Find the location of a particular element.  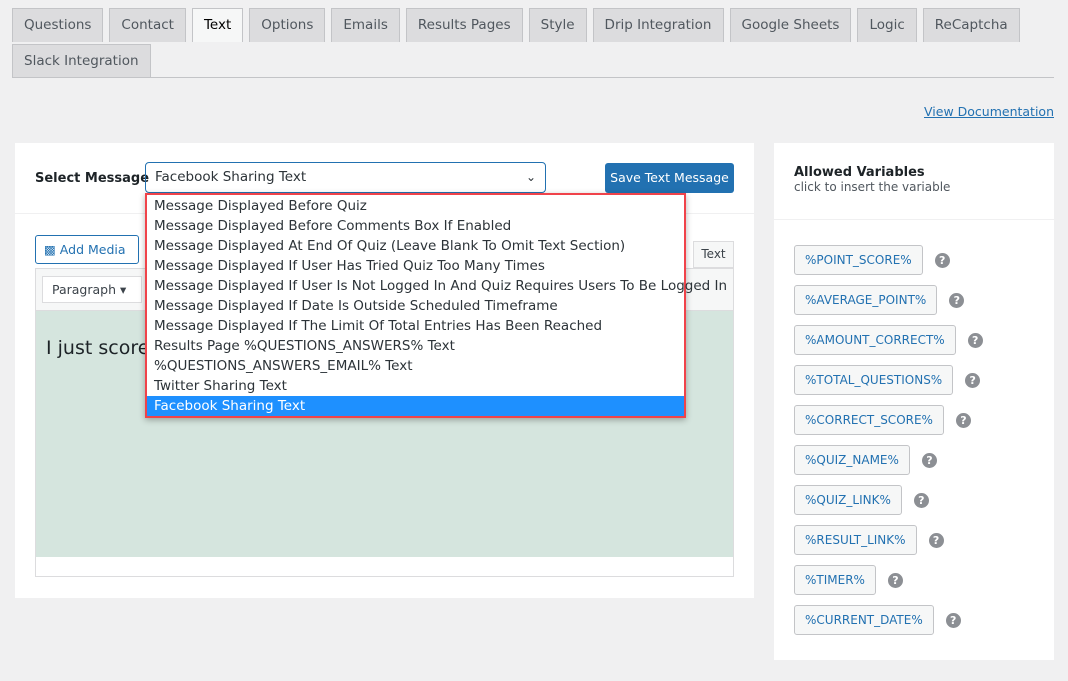

variable-button: %RESULT_LINK% is located at coordinates (855, 540).